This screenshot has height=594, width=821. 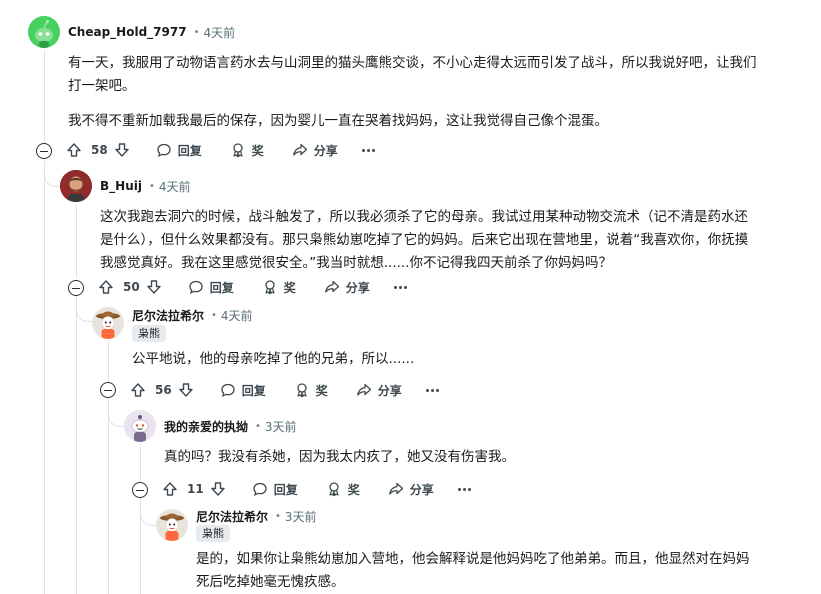 What do you see at coordinates (338, 121) in the screenshot?
I see `comment-paragraph: 我不得不重新加载我最后的保存，因为婴儿一直在哭着找妈妈，这让我觉得自己像个混蛋。` at bounding box center [338, 121].